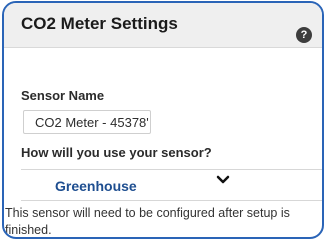  I want to click on dialog-title: CO2 Meter Settings, so click(99, 23).